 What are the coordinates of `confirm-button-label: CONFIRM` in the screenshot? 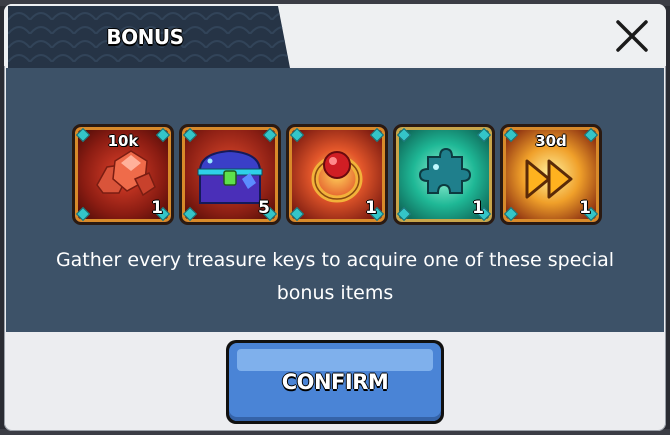 It's located at (335, 382).